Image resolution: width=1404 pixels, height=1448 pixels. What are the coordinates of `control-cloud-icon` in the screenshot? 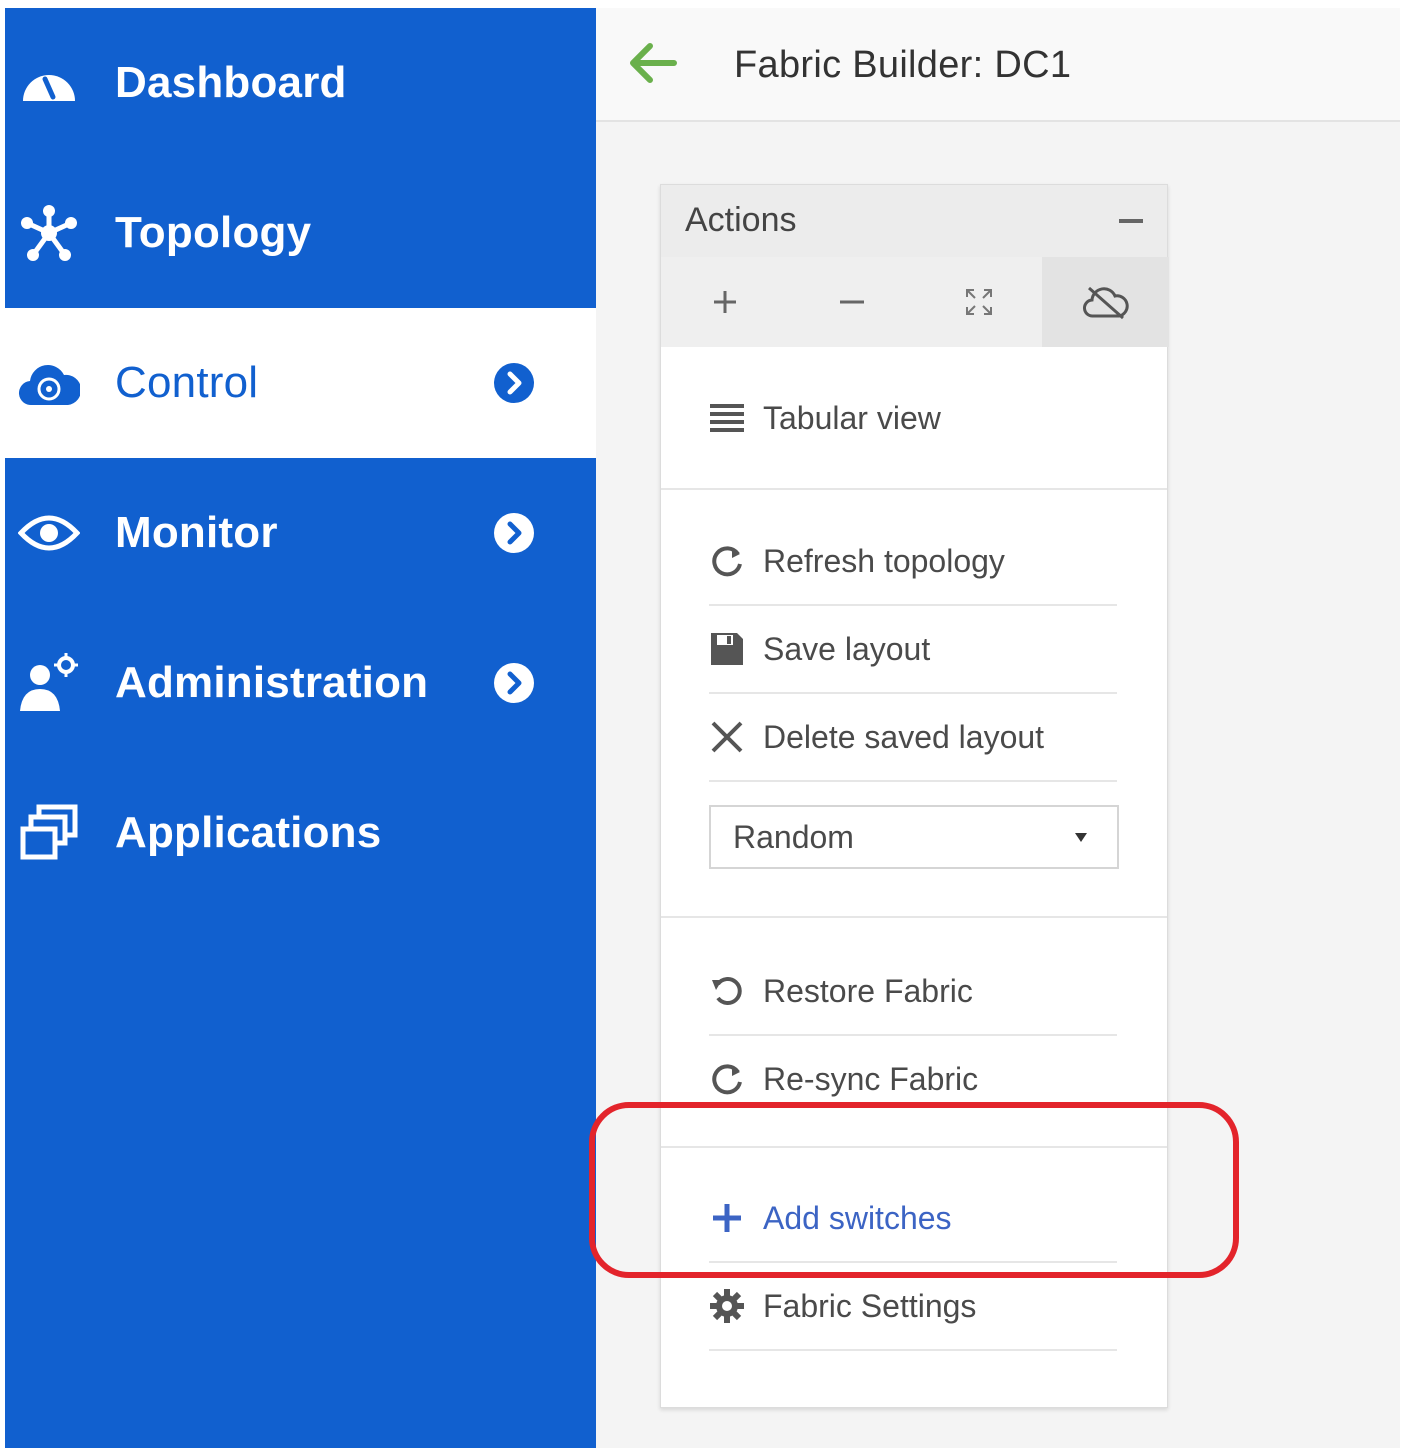 It's located at (49, 383).